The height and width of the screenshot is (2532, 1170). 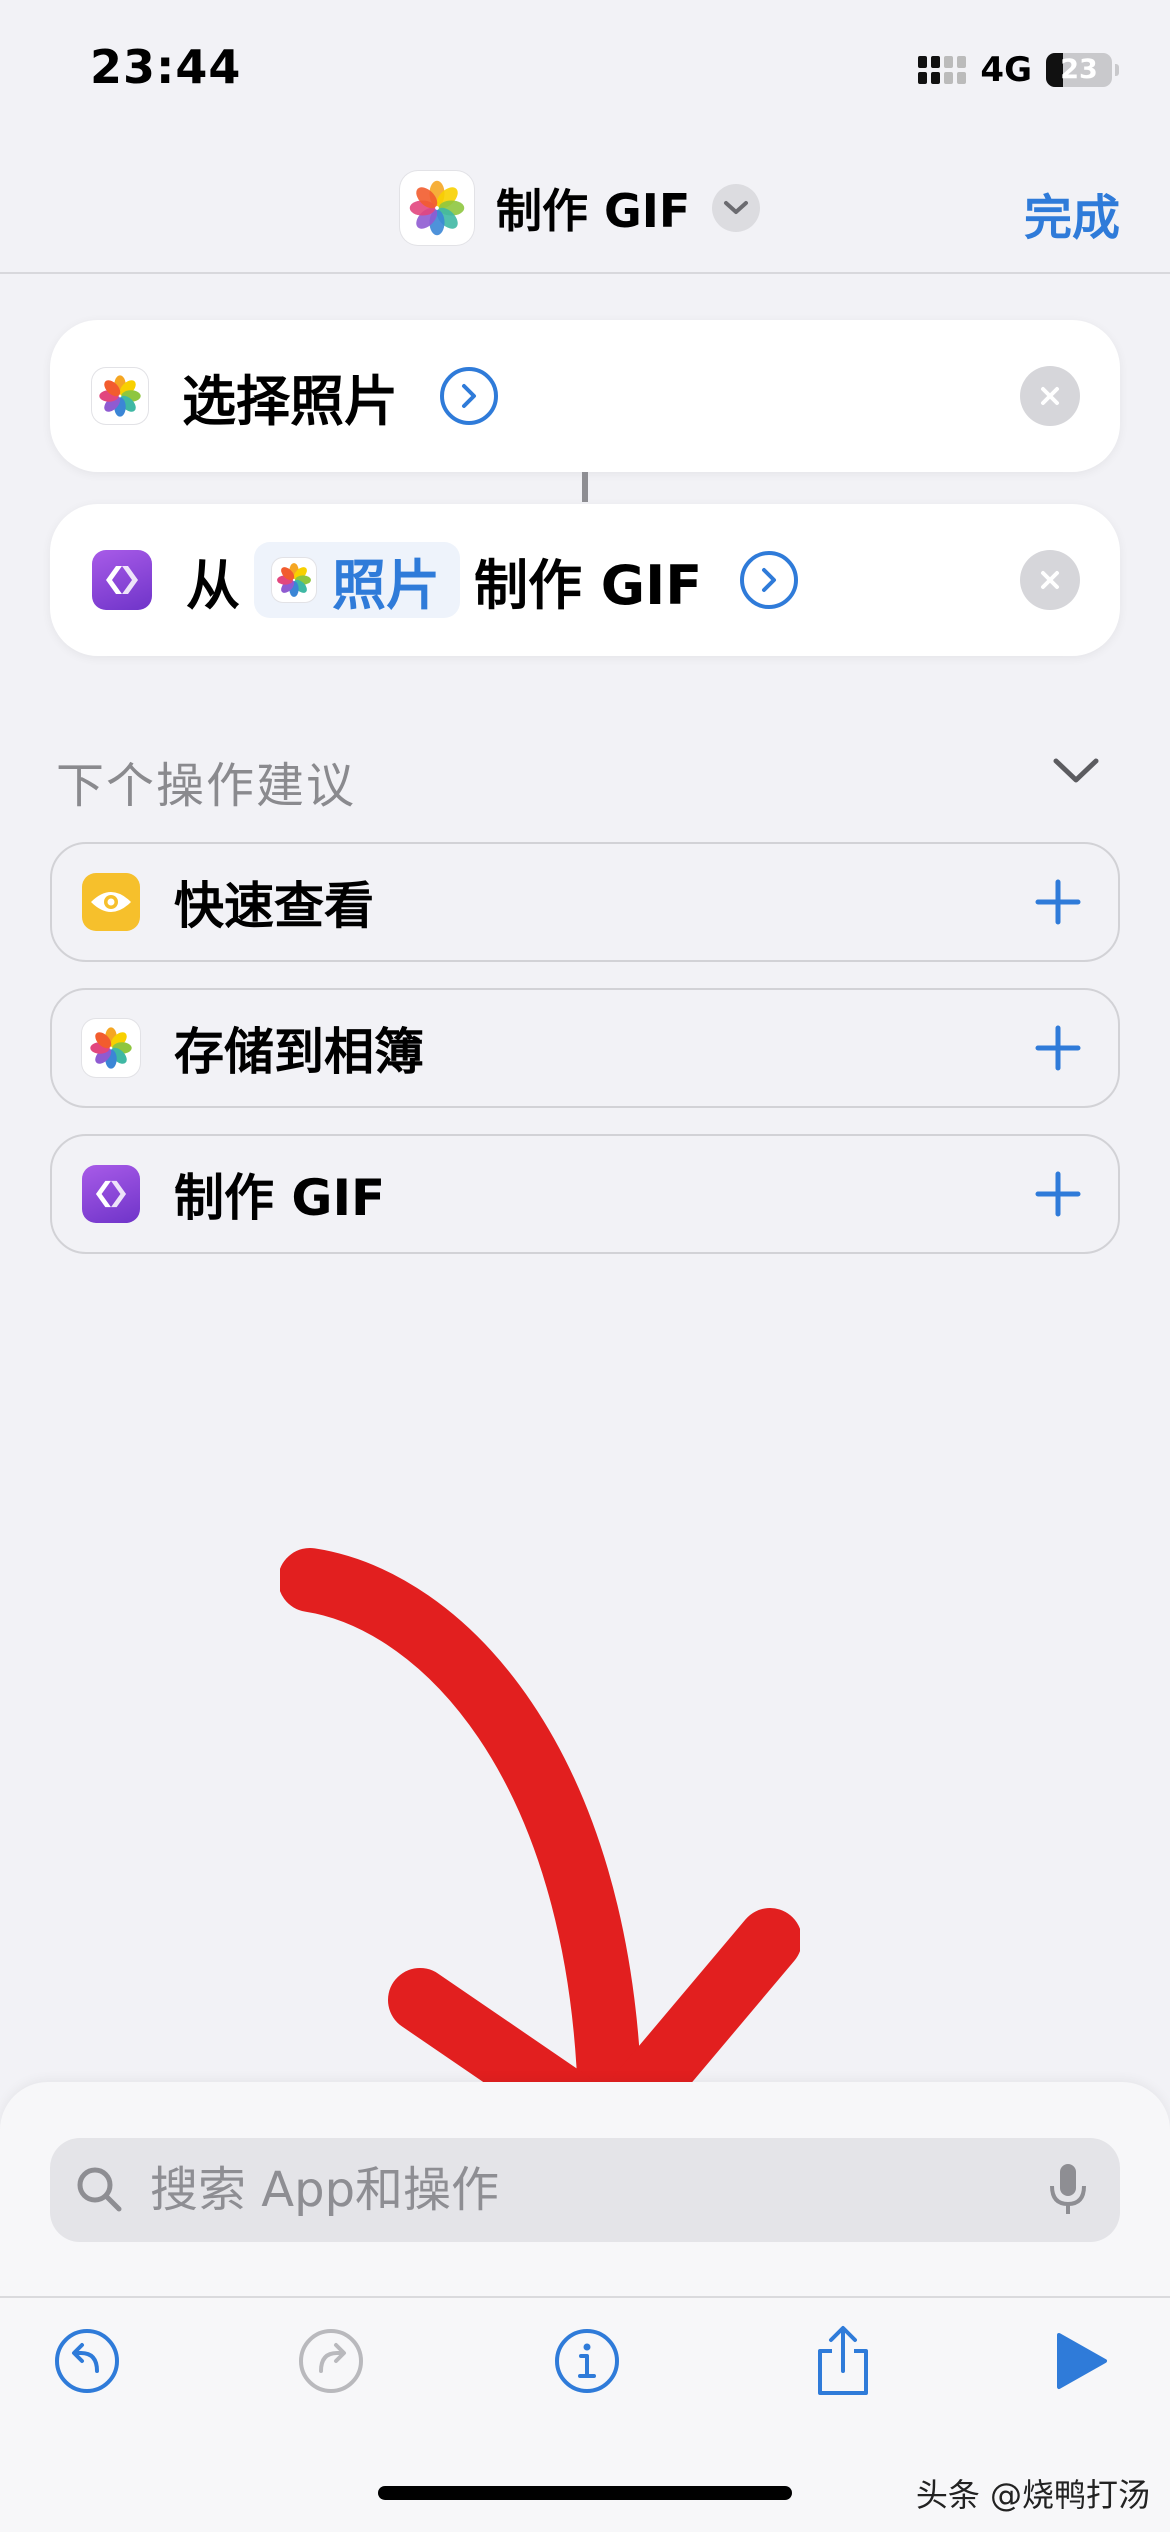 What do you see at coordinates (437, 208) in the screenshot?
I see `photos-app-icon` at bounding box center [437, 208].